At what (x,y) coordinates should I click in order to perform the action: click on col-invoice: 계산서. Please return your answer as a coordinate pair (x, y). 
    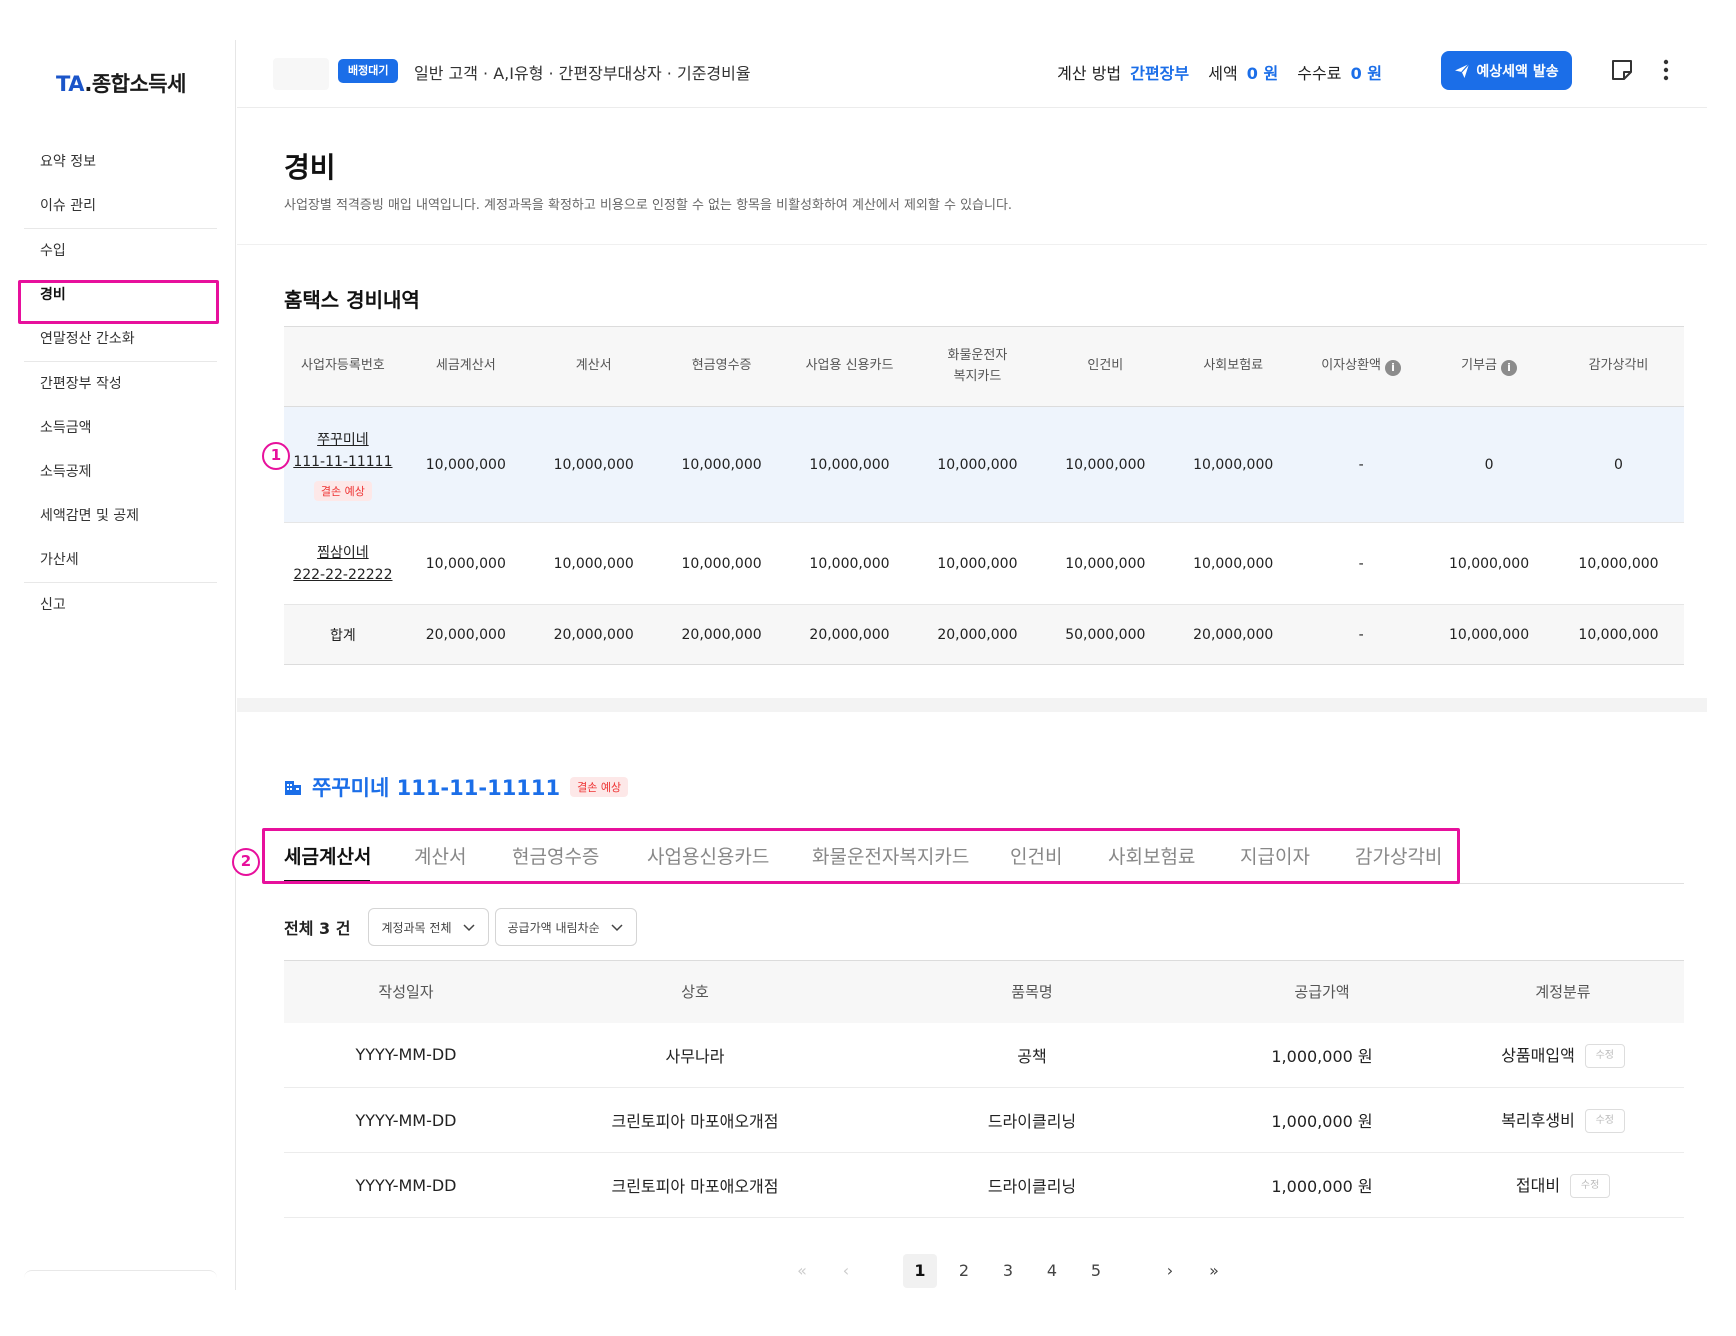
    Looking at the image, I should click on (593, 366).